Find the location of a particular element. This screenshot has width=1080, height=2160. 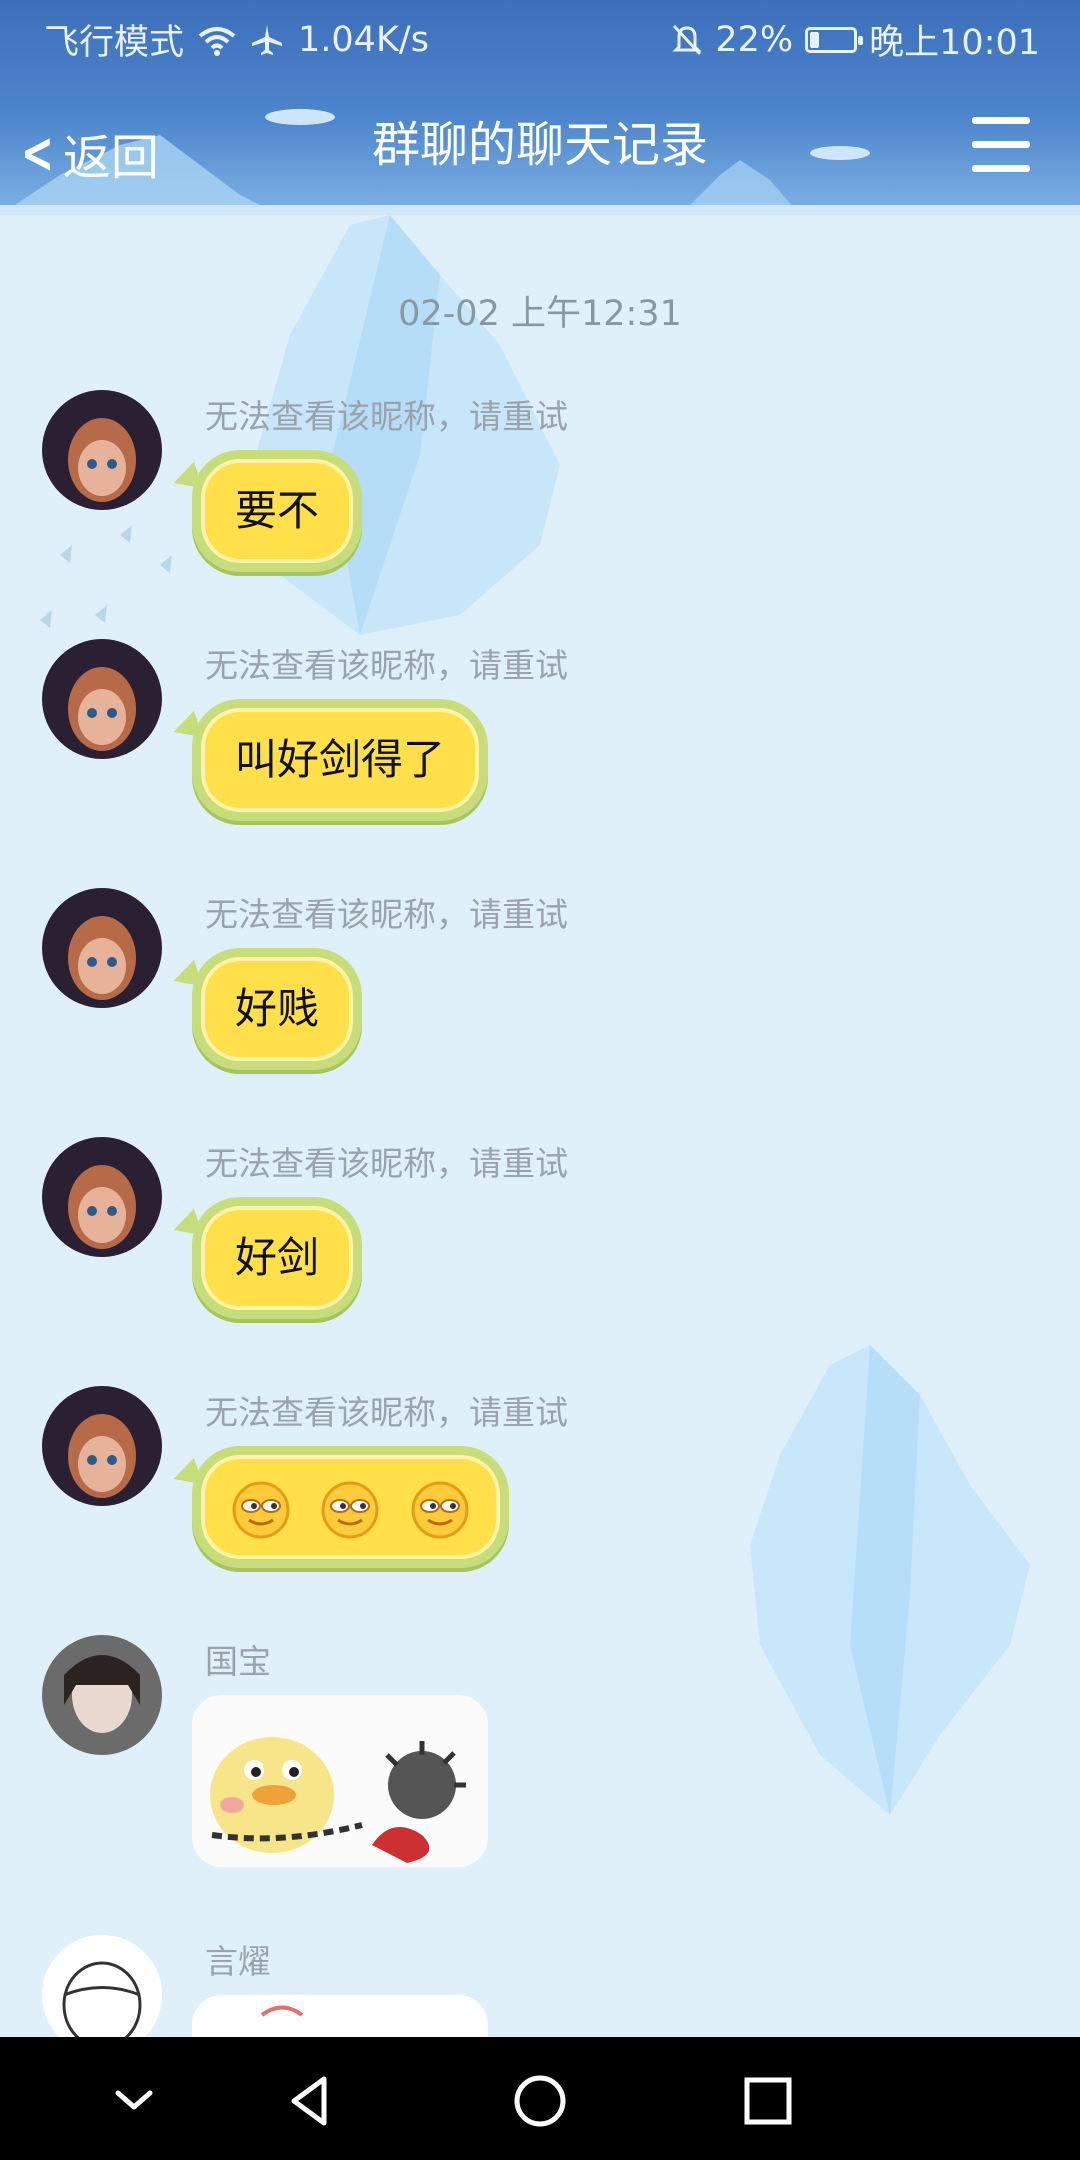

airplane-mode-label: 飞行模式 is located at coordinates (114, 43).